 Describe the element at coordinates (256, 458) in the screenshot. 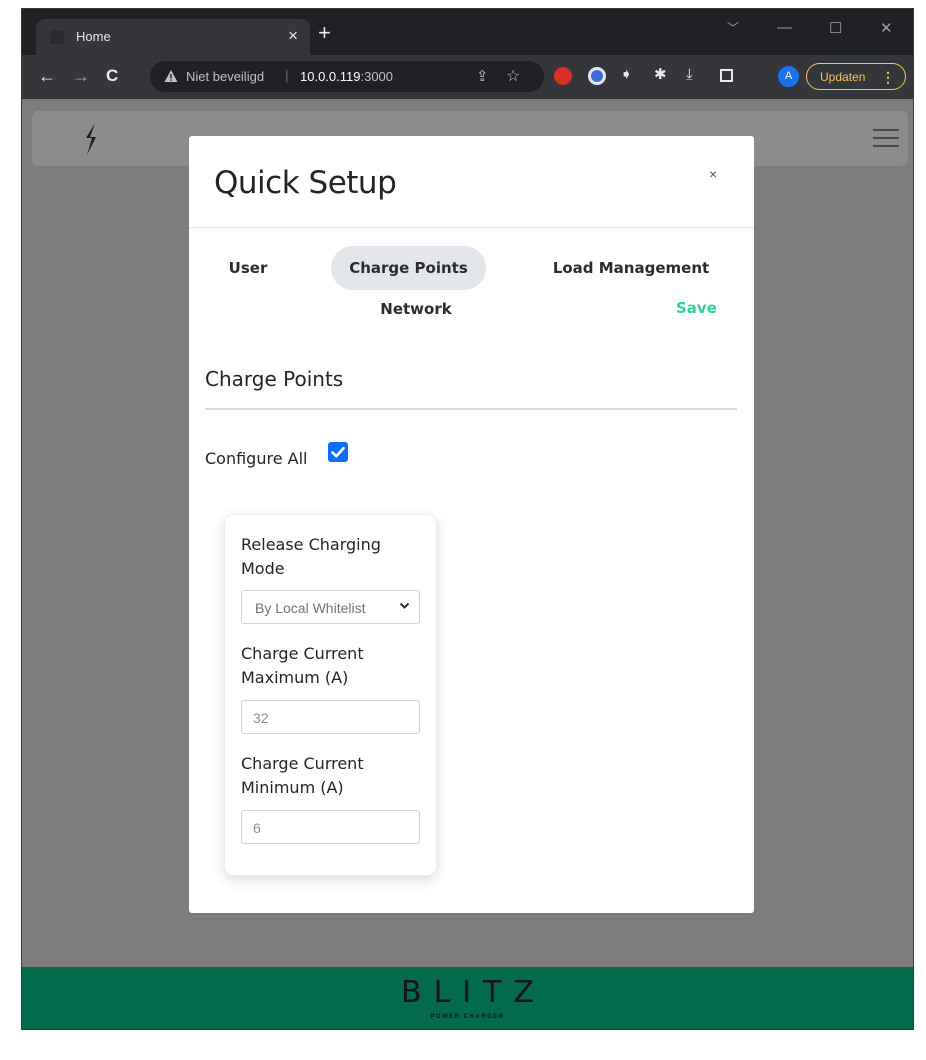

I see `configure-all-label: Configure All` at that location.